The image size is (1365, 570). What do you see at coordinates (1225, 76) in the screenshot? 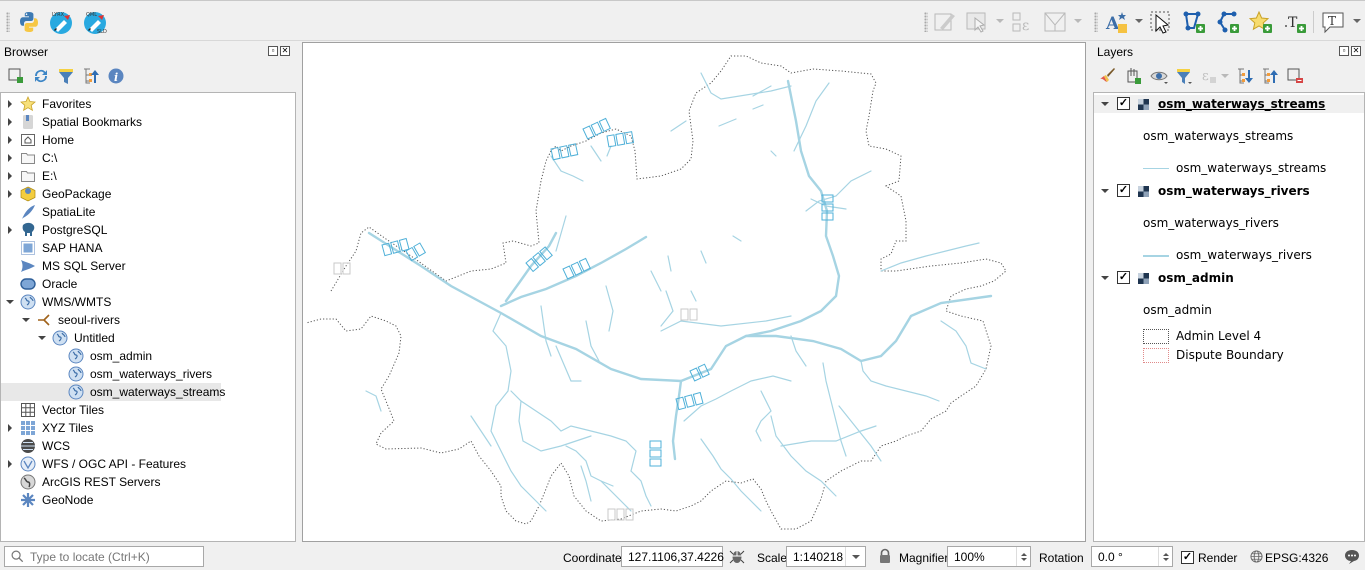
I see `filter-expression-dropdown` at bounding box center [1225, 76].